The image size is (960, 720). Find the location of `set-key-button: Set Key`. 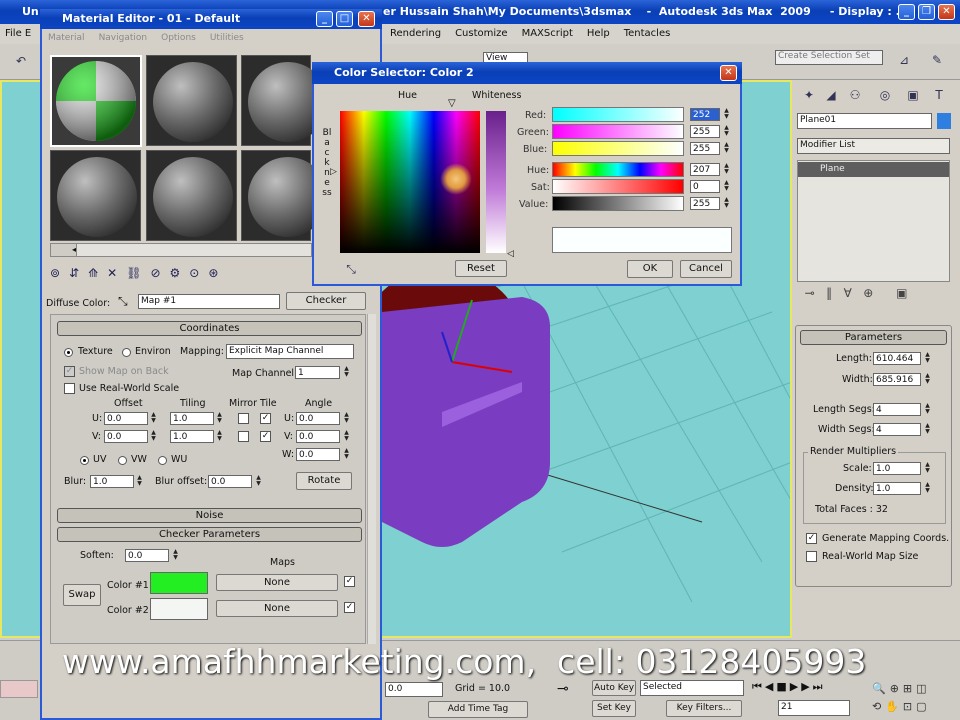

set-key-button: Set Key is located at coordinates (614, 708).